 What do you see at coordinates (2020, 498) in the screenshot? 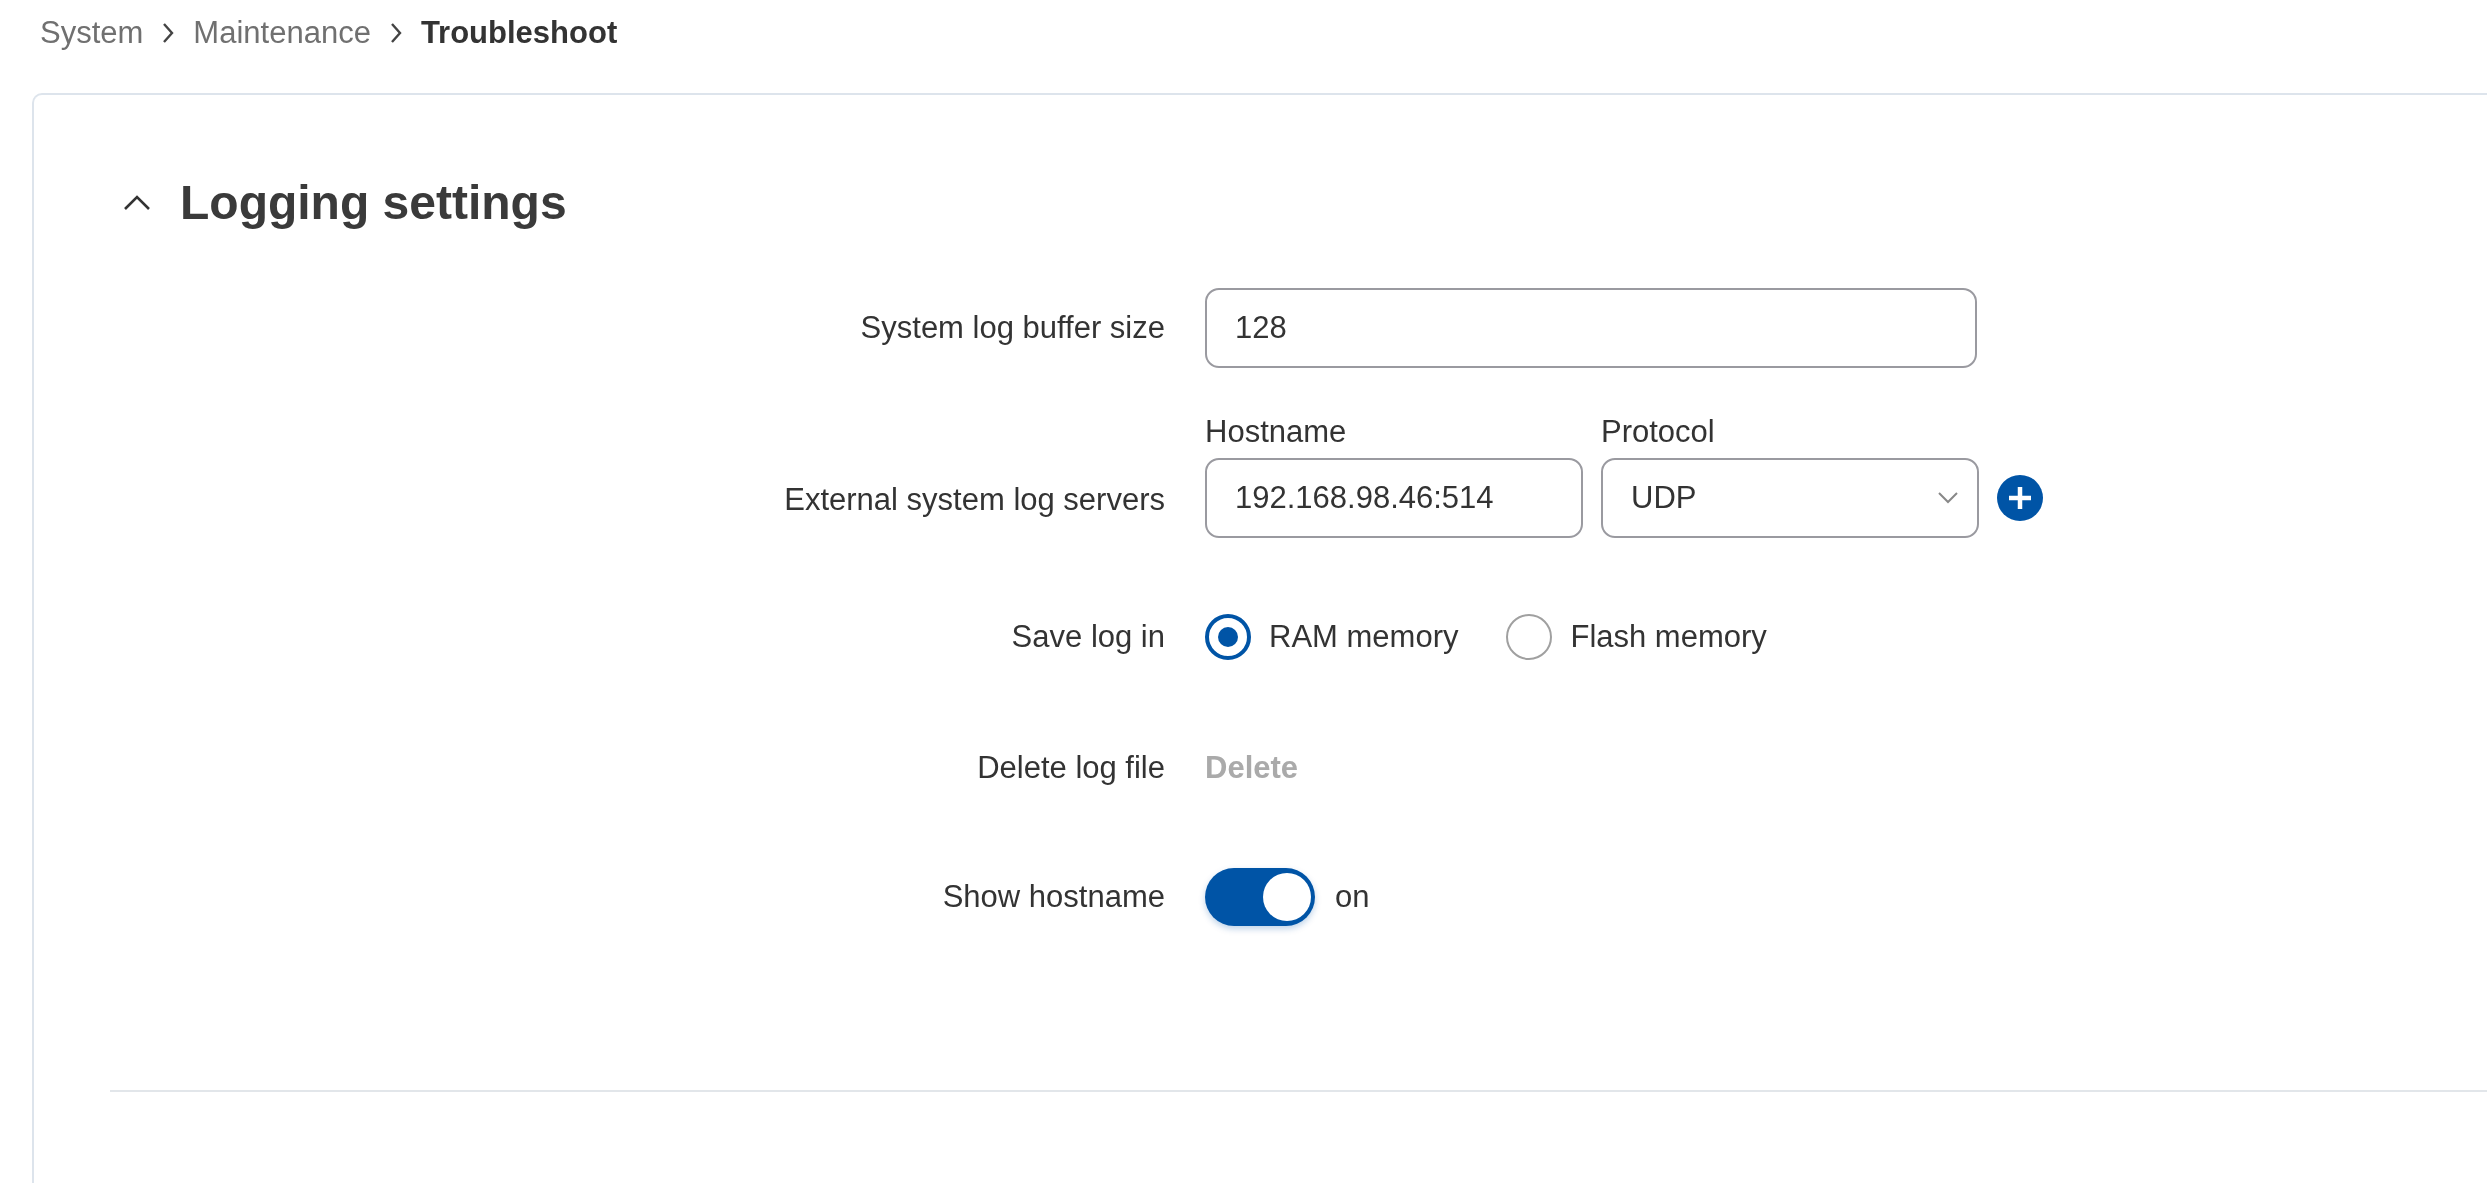
I see `add-icon` at bounding box center [2020, 498].